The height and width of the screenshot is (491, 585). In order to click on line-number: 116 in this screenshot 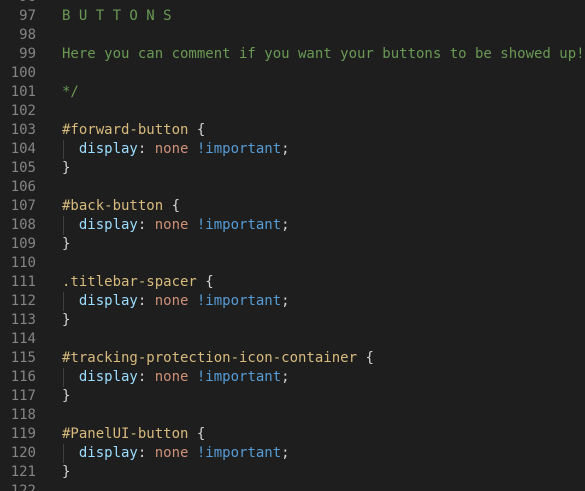, I will do `click(23, 377)`.